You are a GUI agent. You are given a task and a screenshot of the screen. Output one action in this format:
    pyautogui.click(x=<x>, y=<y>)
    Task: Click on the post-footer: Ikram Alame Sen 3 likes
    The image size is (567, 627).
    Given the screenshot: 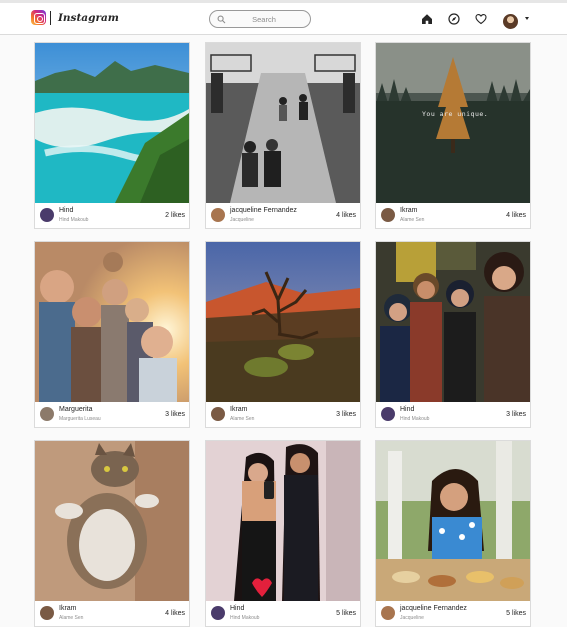 What is the action you would take?
    pyautogui.click(x=283, y=414)
    